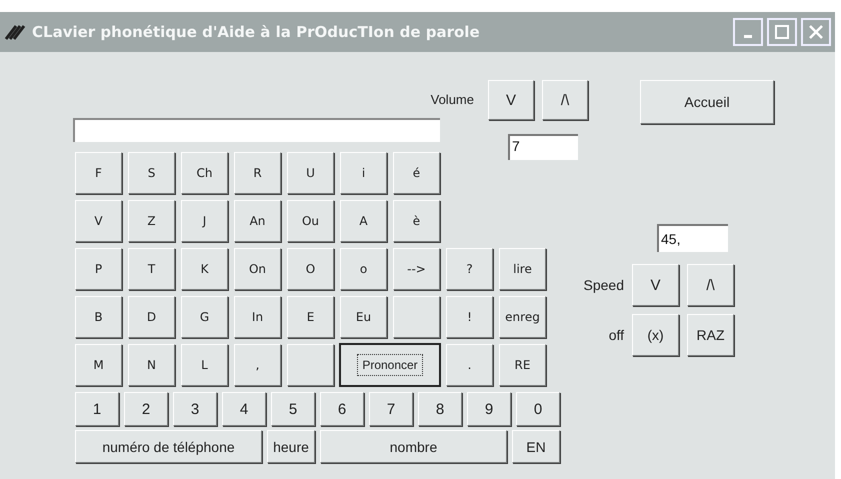  I want to click on key-button: An, so click(257, 221).